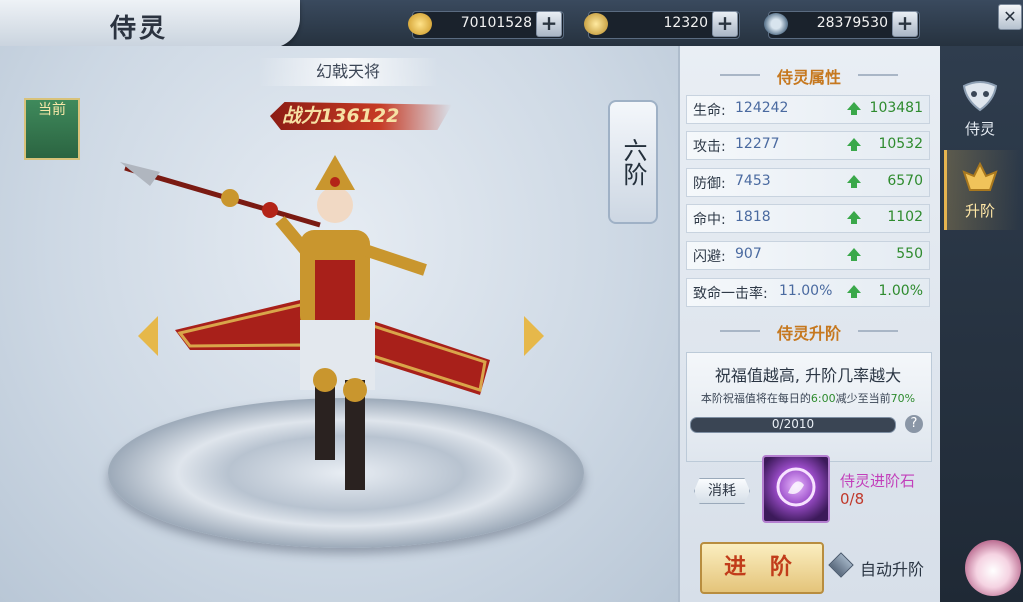  I want to click on auto-advance-label: 自动升阶, so click(892, 569).